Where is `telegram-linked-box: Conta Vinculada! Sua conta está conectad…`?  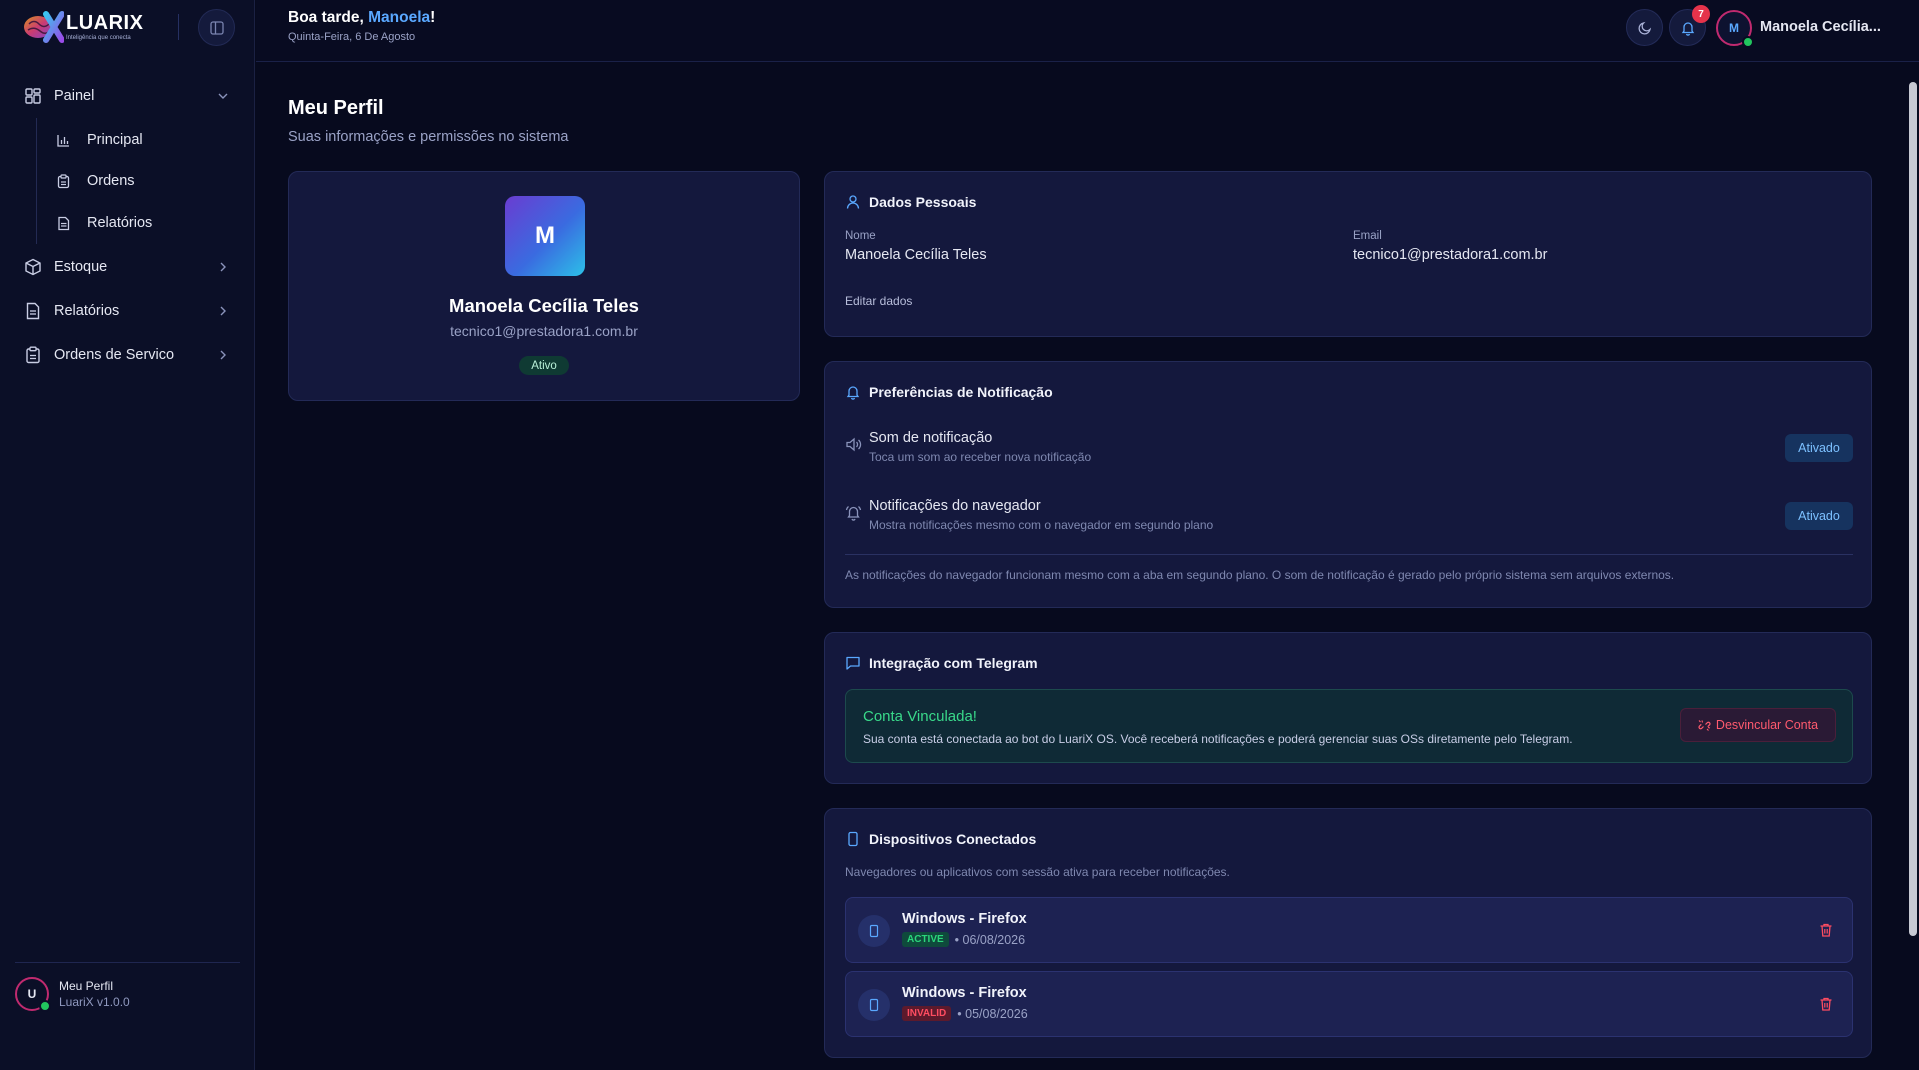
telegram-linked-box: Conta Vinculada! Sua conta está conectad… is located at coordinates (1349, 726).